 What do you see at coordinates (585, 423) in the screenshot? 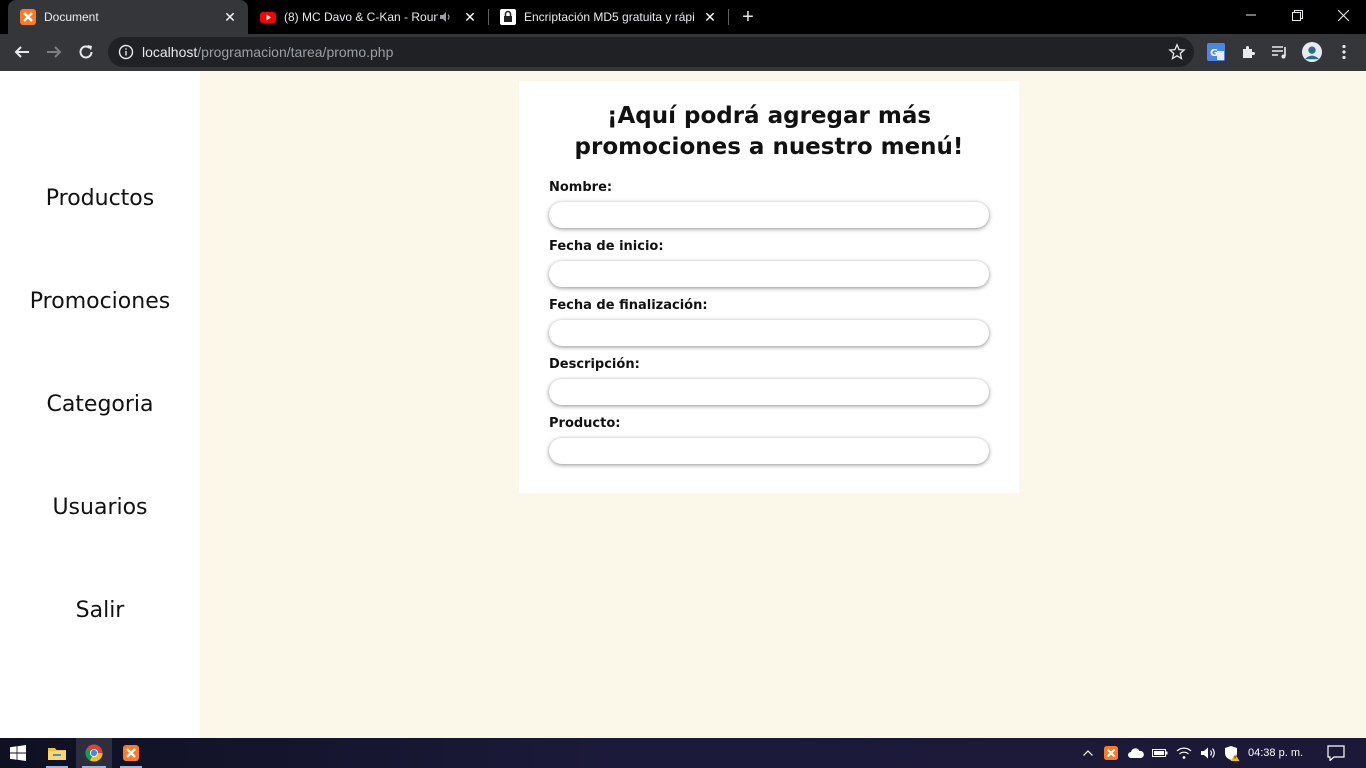
I see `producto-label: Producto:` at bounding box center [585, 423].